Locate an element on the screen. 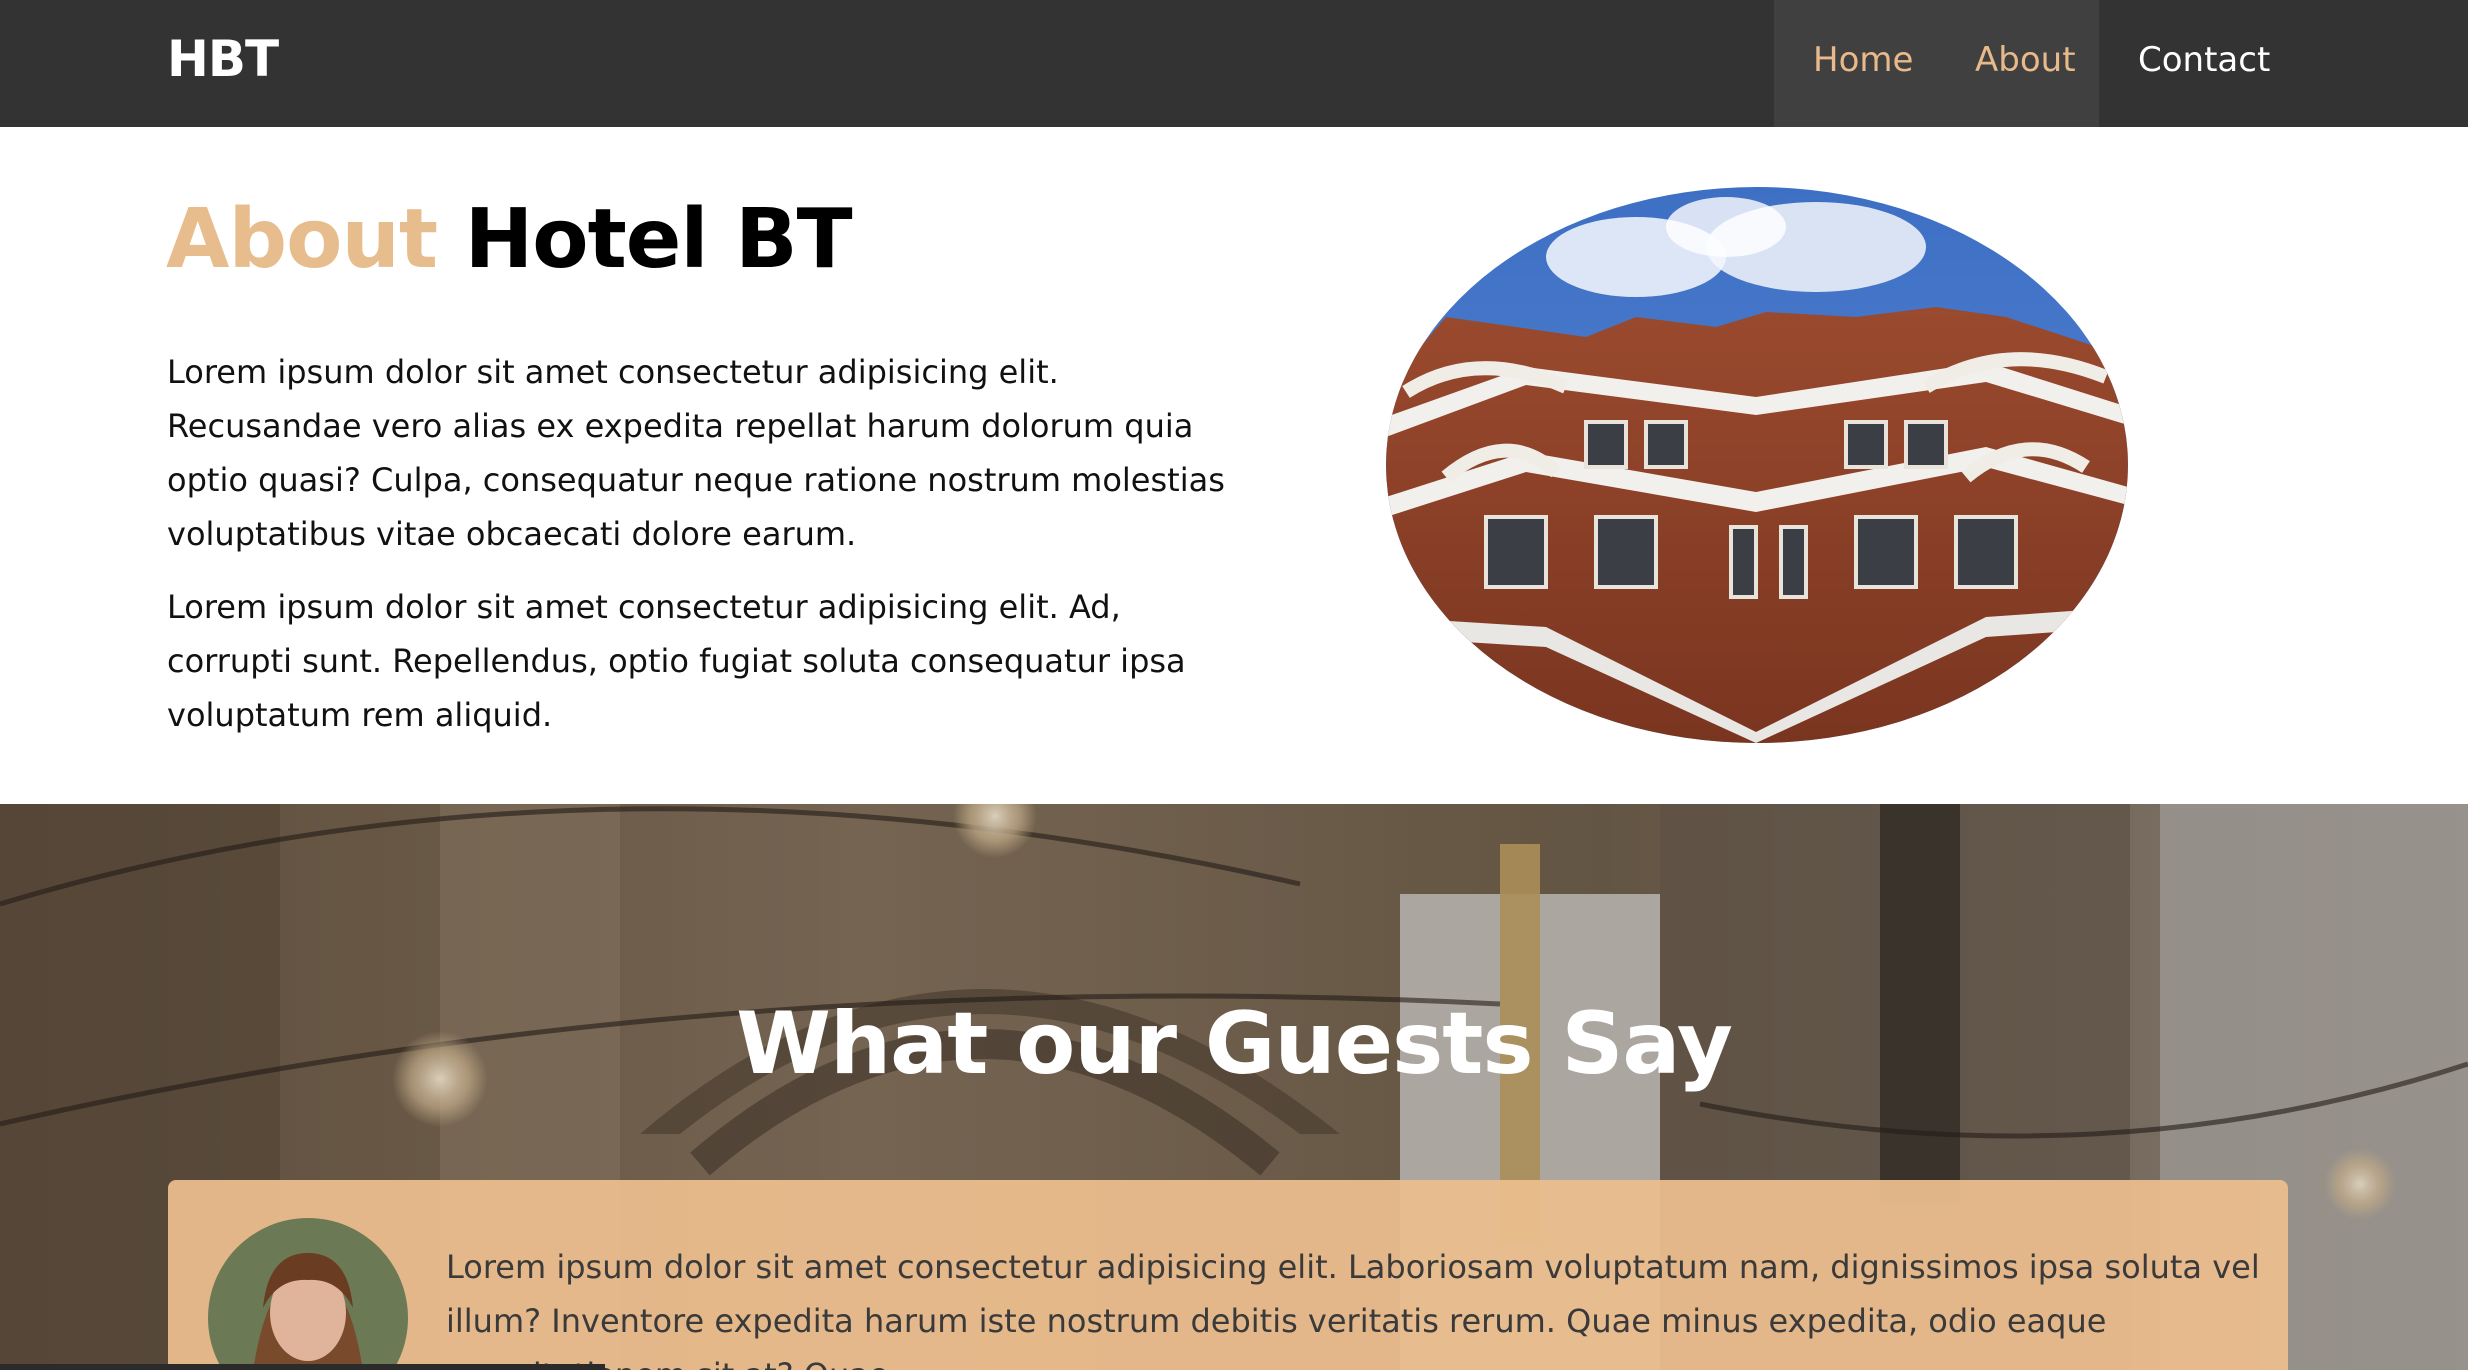 This screenshot has height=1370, width=2468. brand-logo: HBT is located at coordinates (223, 59).